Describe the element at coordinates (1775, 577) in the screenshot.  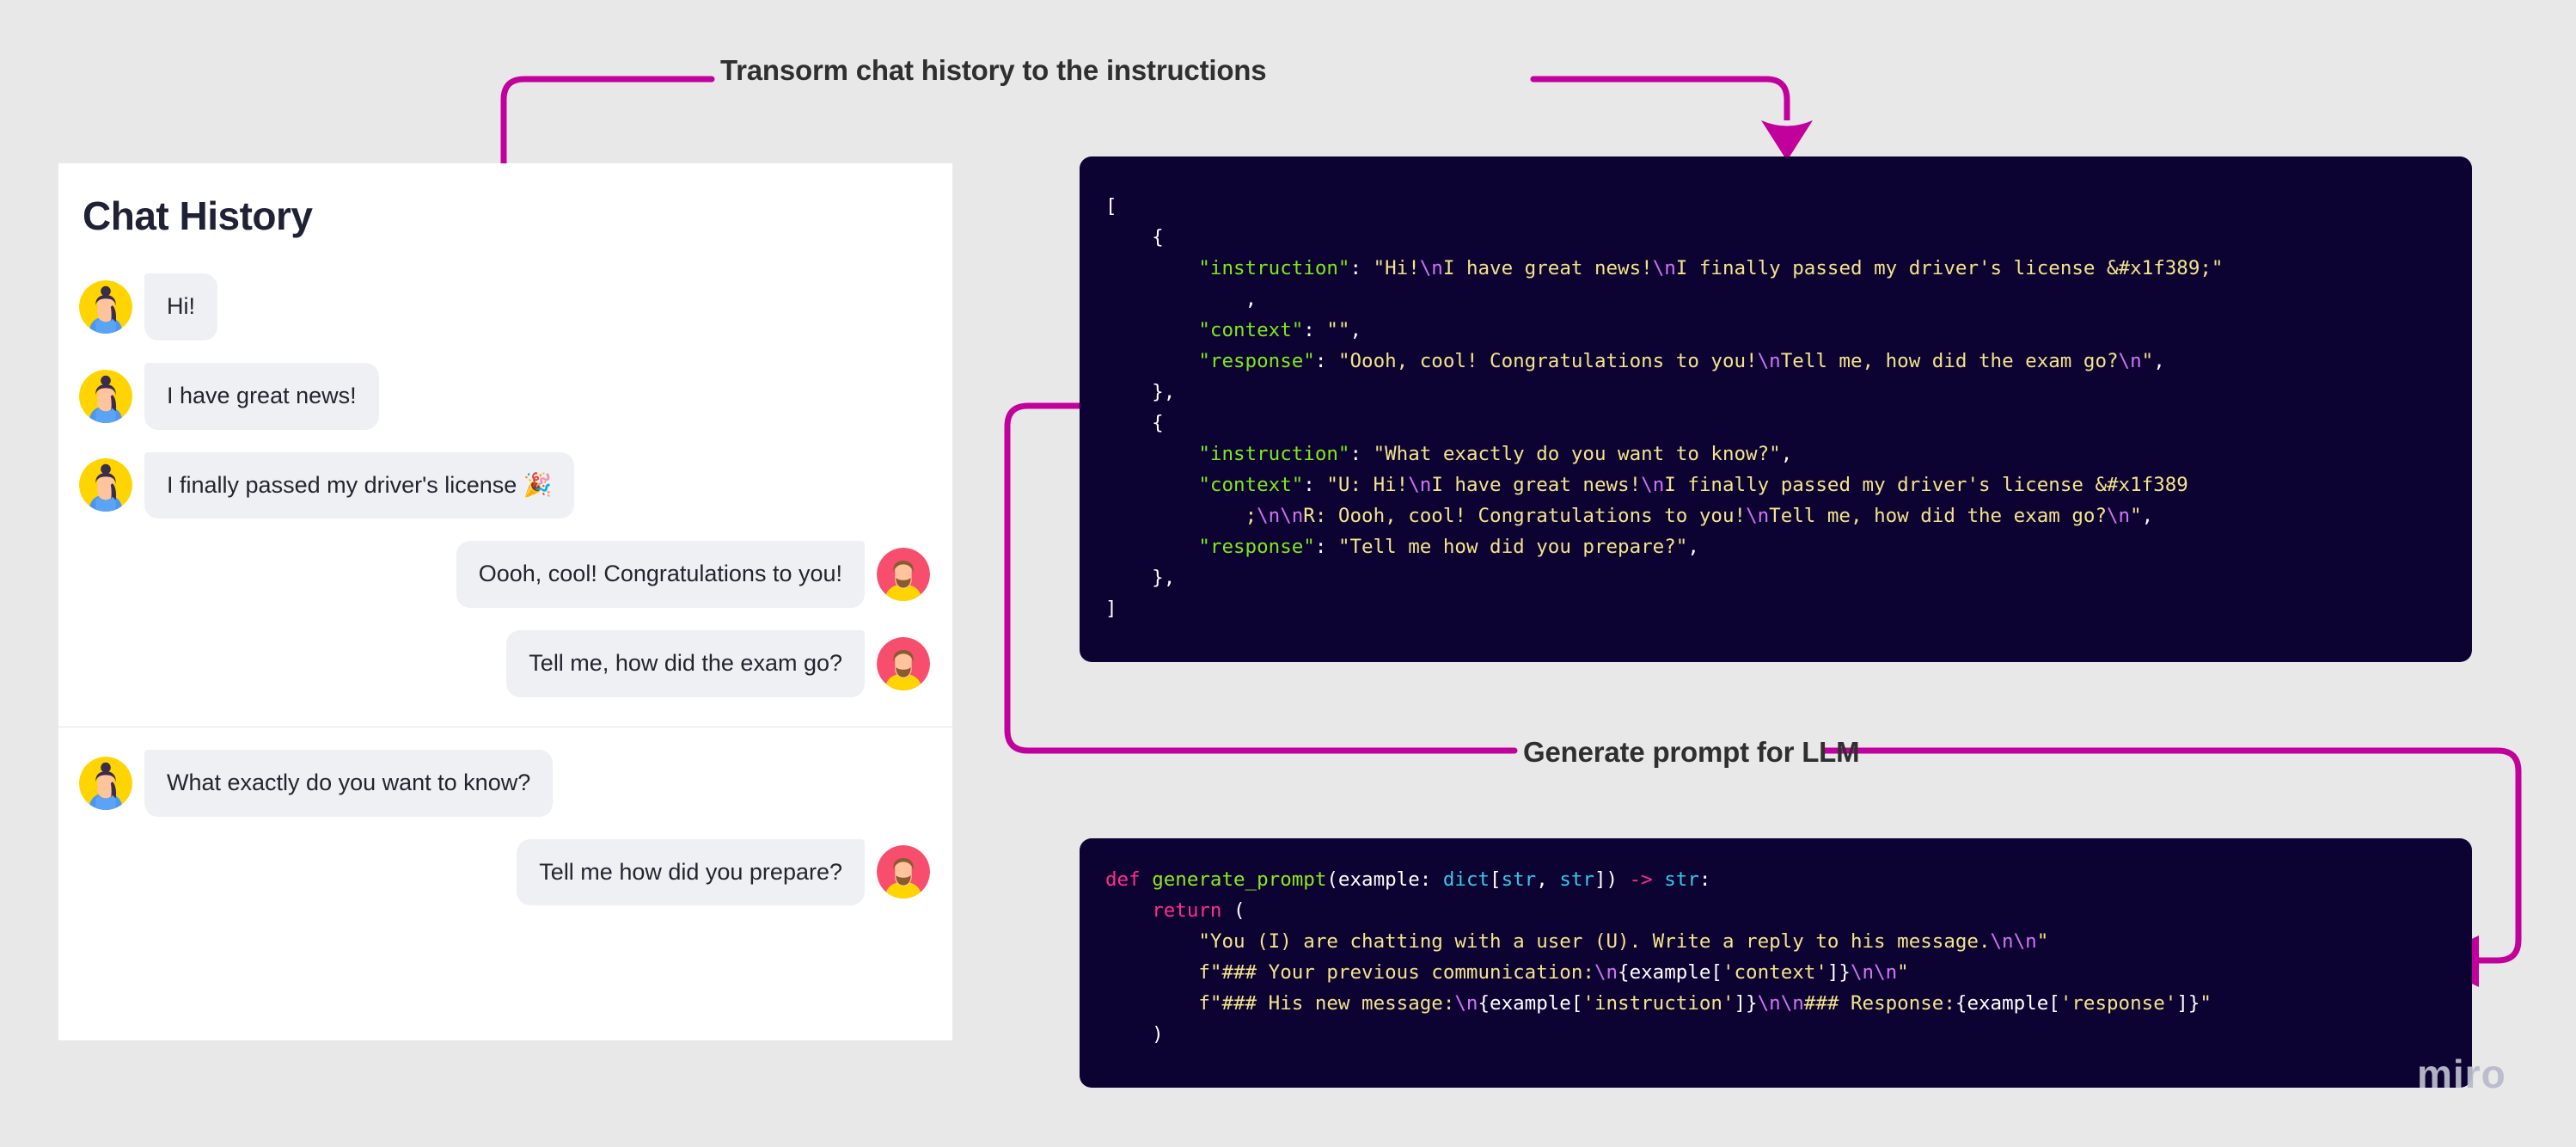
I see `code-line: },` at that location.